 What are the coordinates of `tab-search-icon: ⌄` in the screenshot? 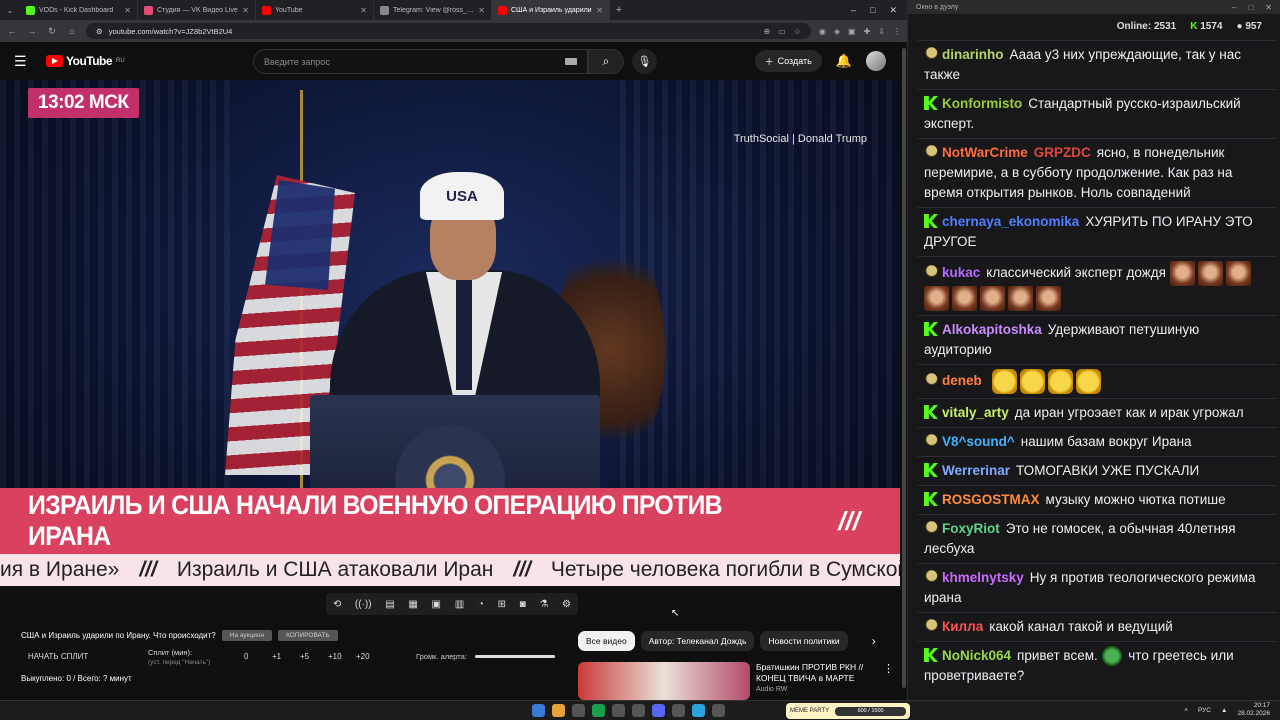 It's located at (10, 10).